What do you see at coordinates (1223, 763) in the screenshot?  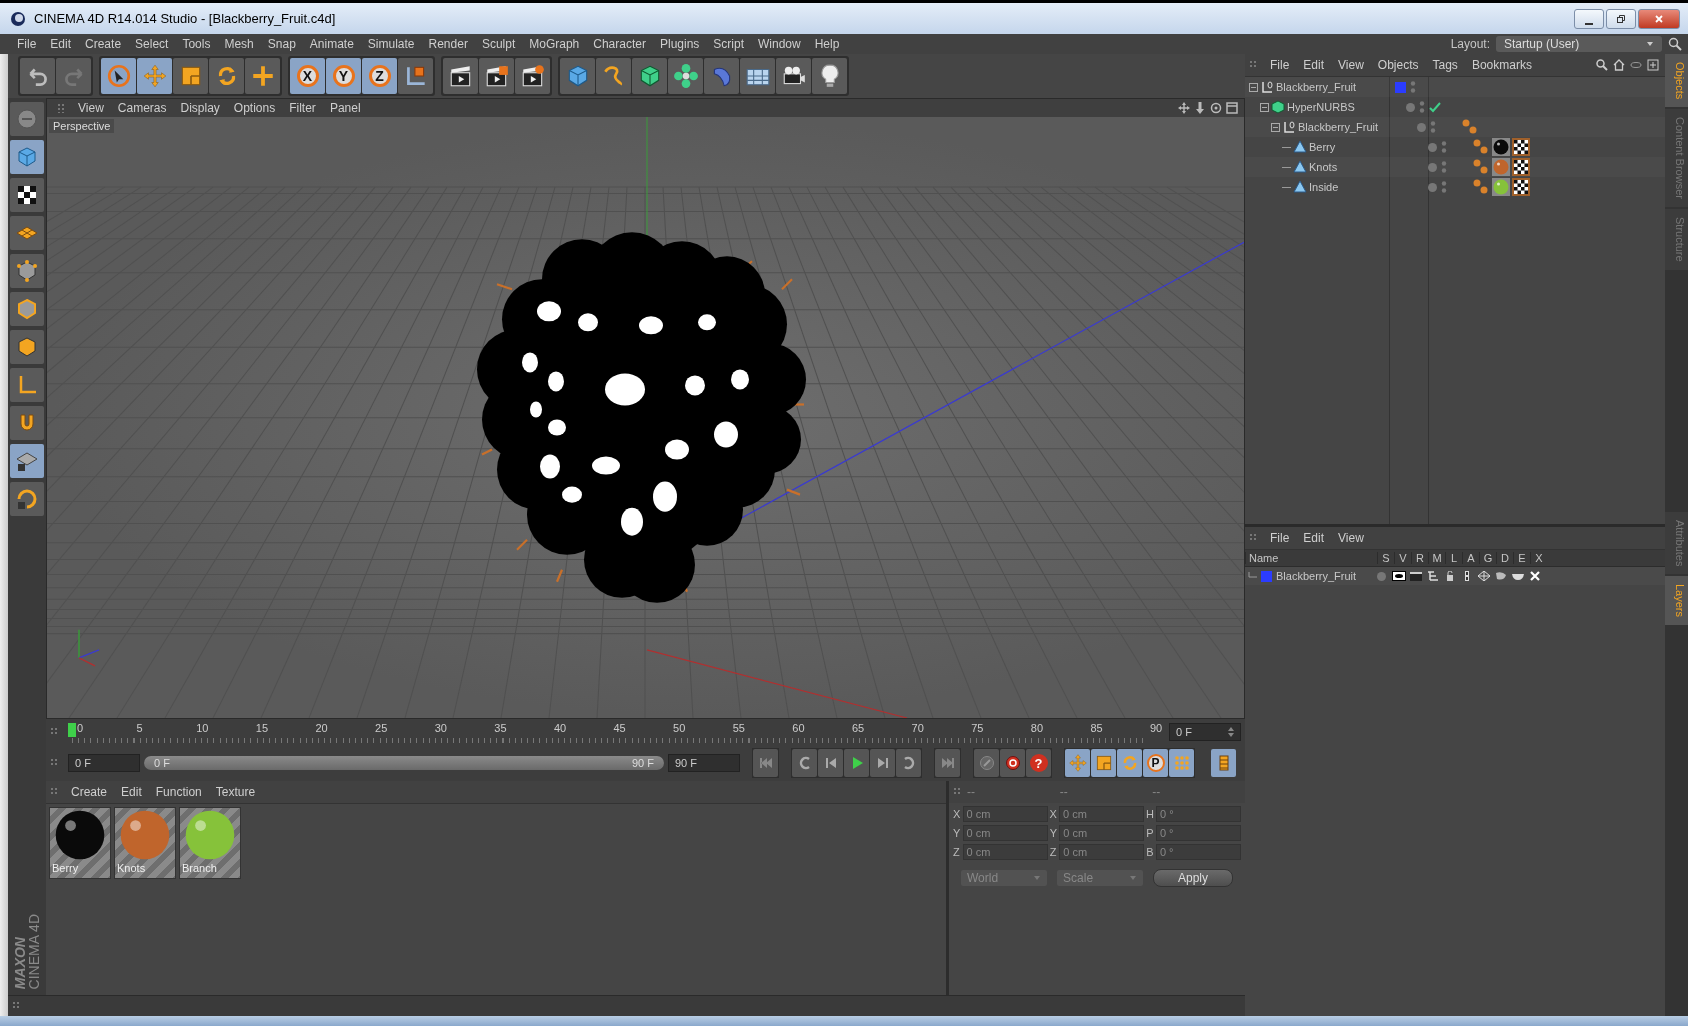 I see `timeline-button` at bounding box center [1223, 763].